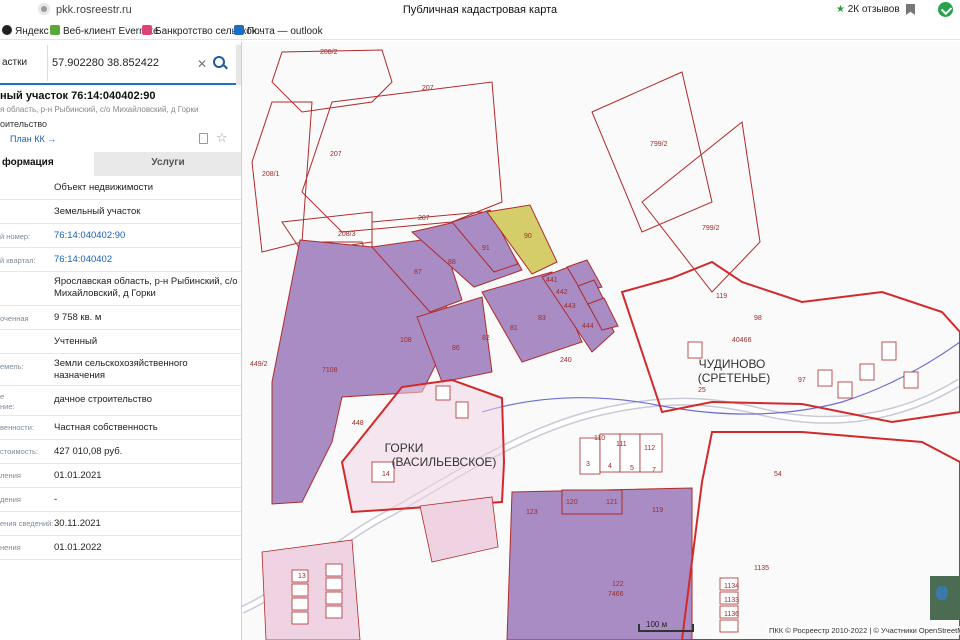  Describe the element at coordinates (873, 9) in the screenshot. I see `reviews-count: 2К отзывов` at that location.